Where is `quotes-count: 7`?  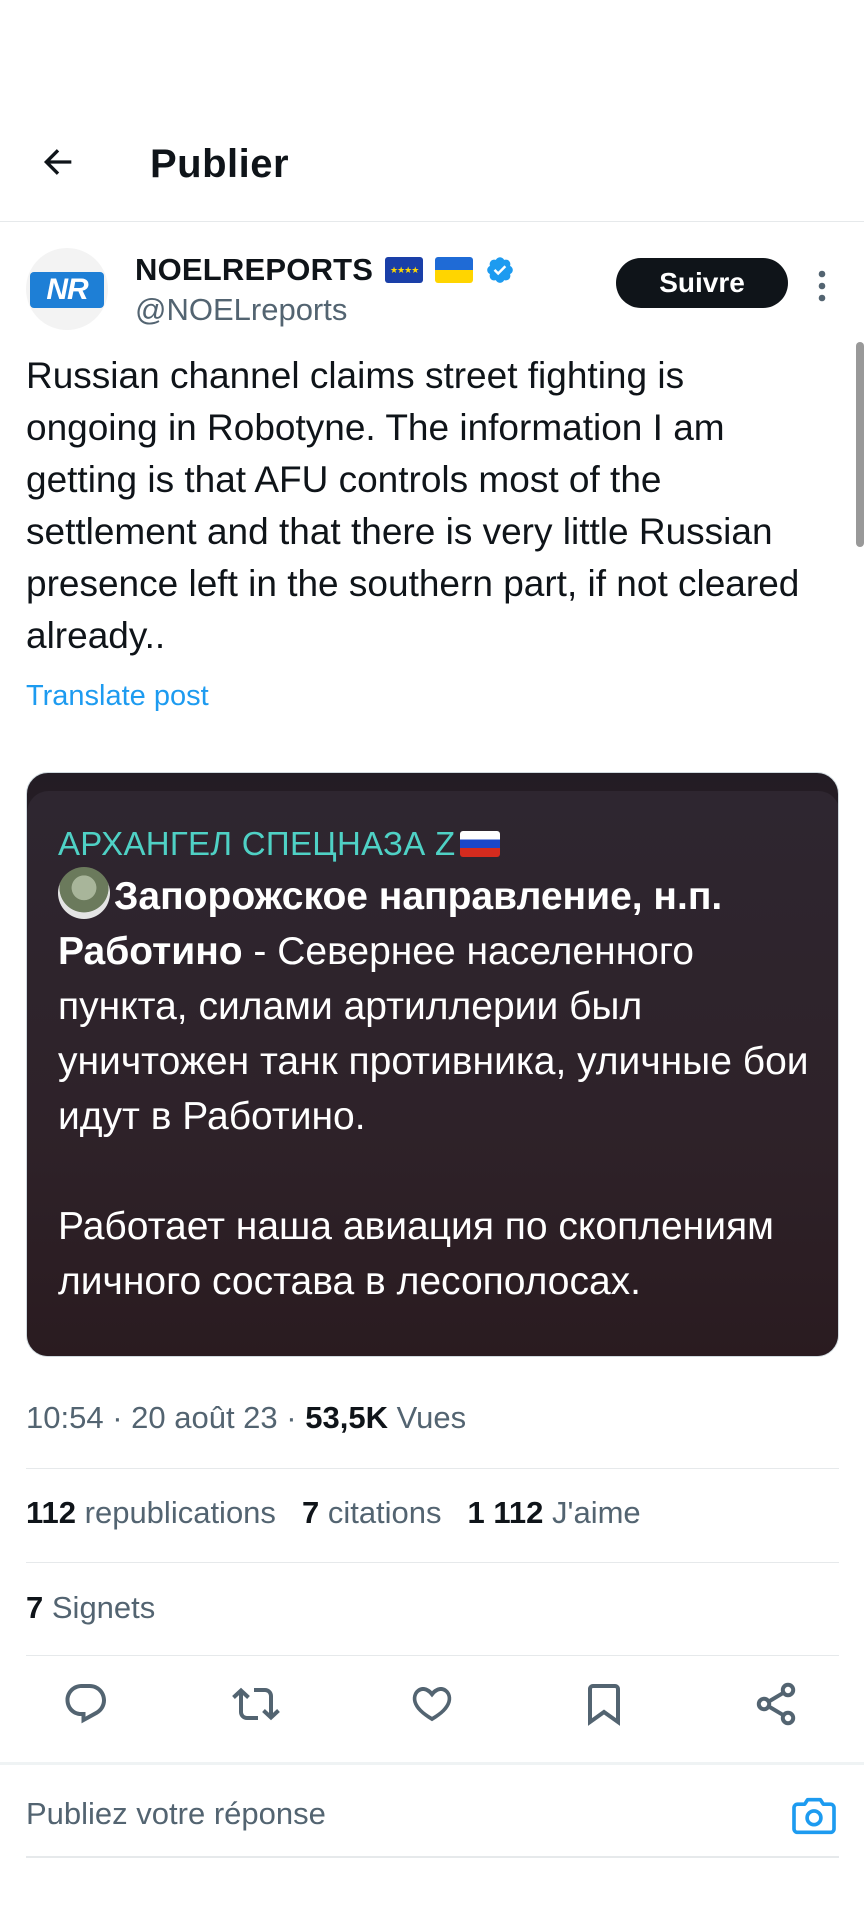
quotes-count: 7 is located at coordinates (310, 1512).